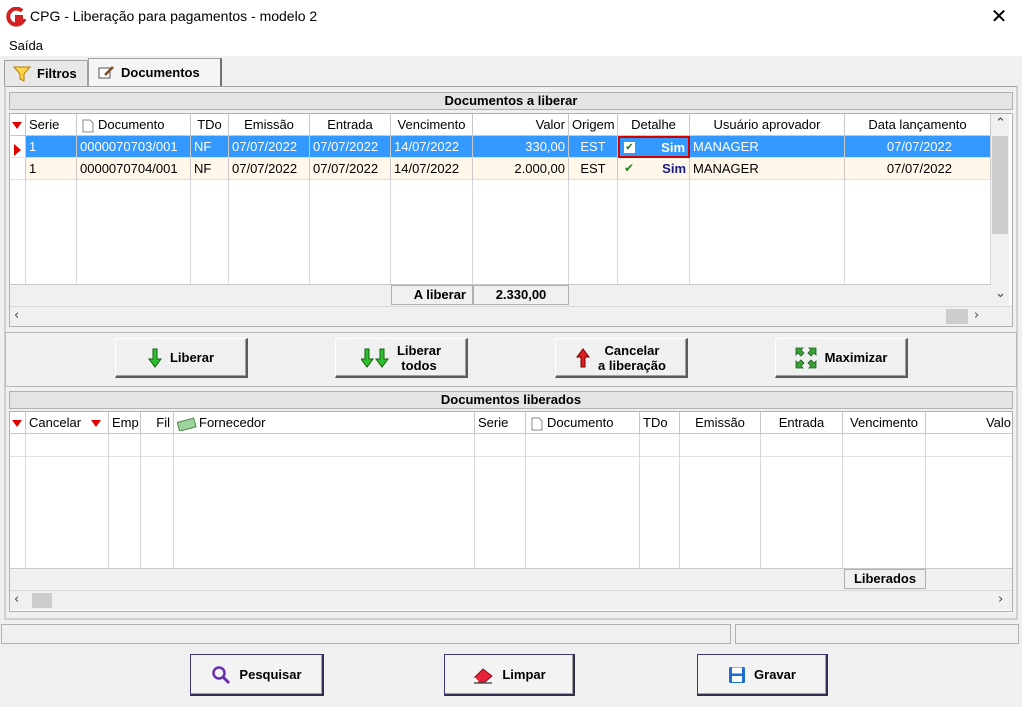  I want to click on pending-vertical-scrollbar: ⌃ ⌄, so click(1000, 210).